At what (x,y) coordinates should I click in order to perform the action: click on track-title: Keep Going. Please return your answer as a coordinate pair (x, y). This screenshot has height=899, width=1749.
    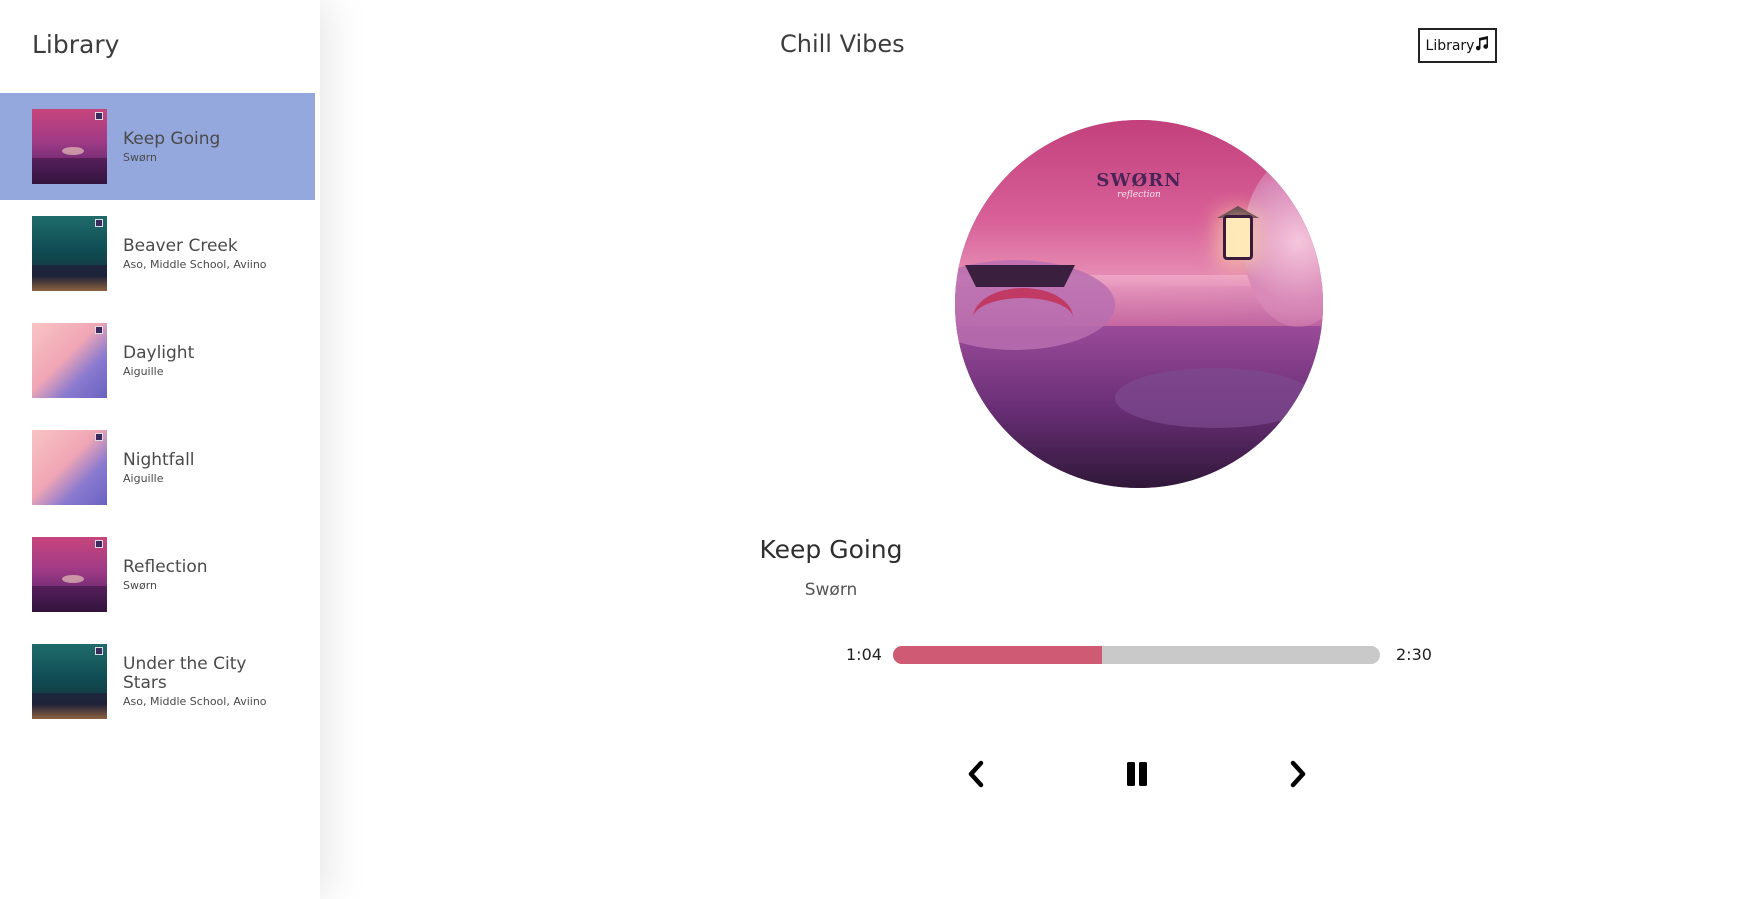
    Looking at the image, I should click on (831, 549).